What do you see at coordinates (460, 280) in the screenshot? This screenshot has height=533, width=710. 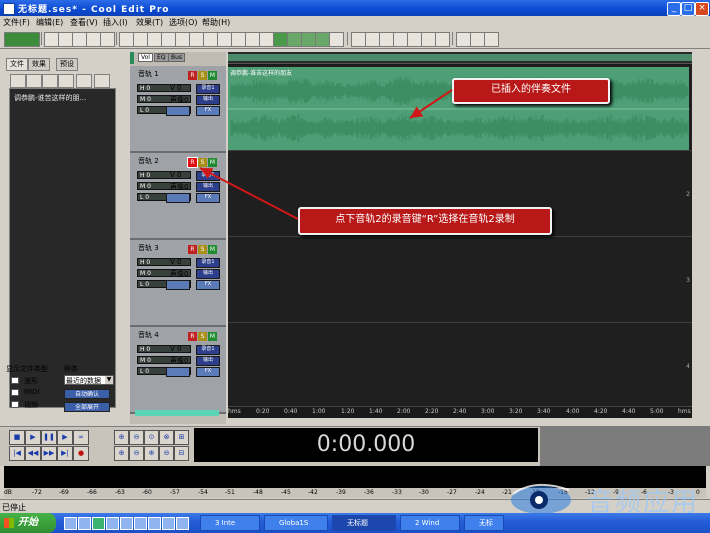 I see `track-lane-3: 3` at bounding box center [460, 280].